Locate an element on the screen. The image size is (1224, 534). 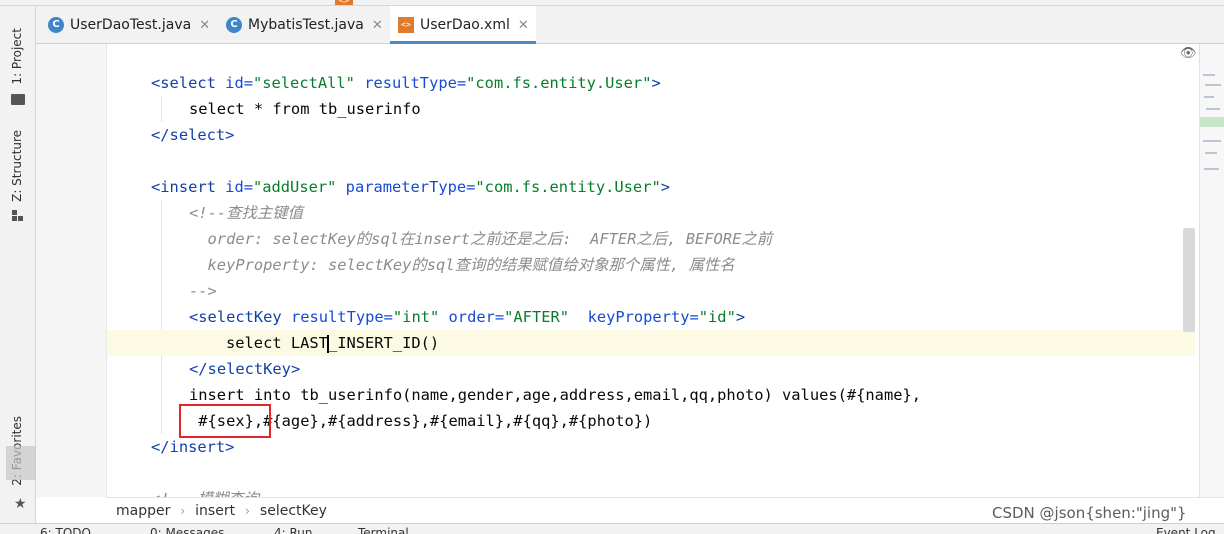
breadcrumb-item: mapper is located at coordinates (143, 511).